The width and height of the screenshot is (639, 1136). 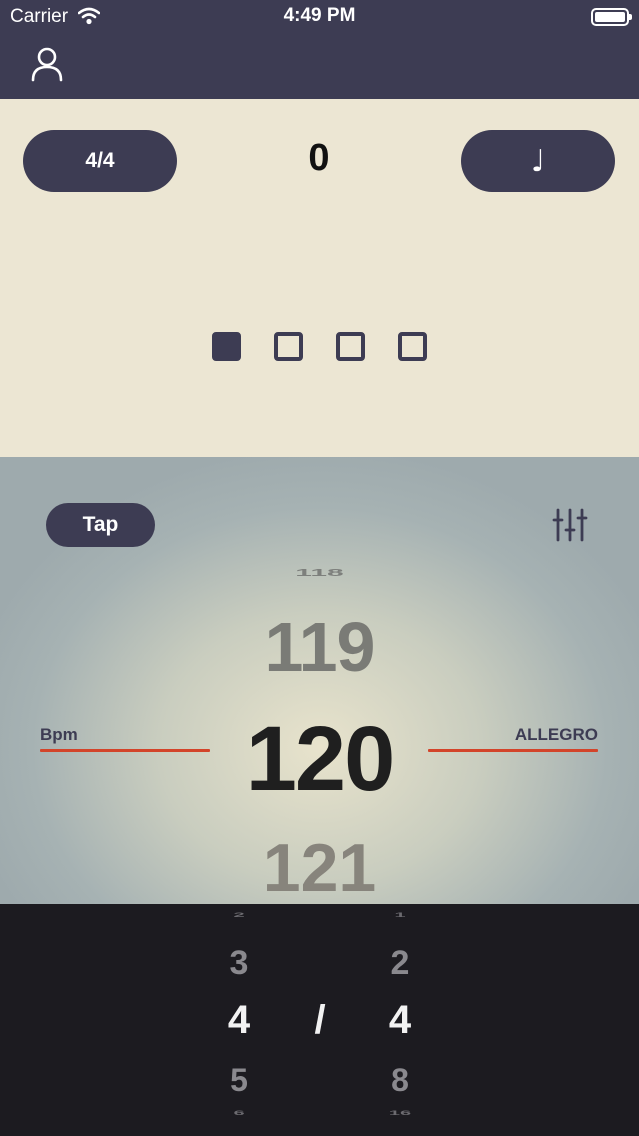 I want to click on tempo-value-next: 121, so click(x=319, y=866).